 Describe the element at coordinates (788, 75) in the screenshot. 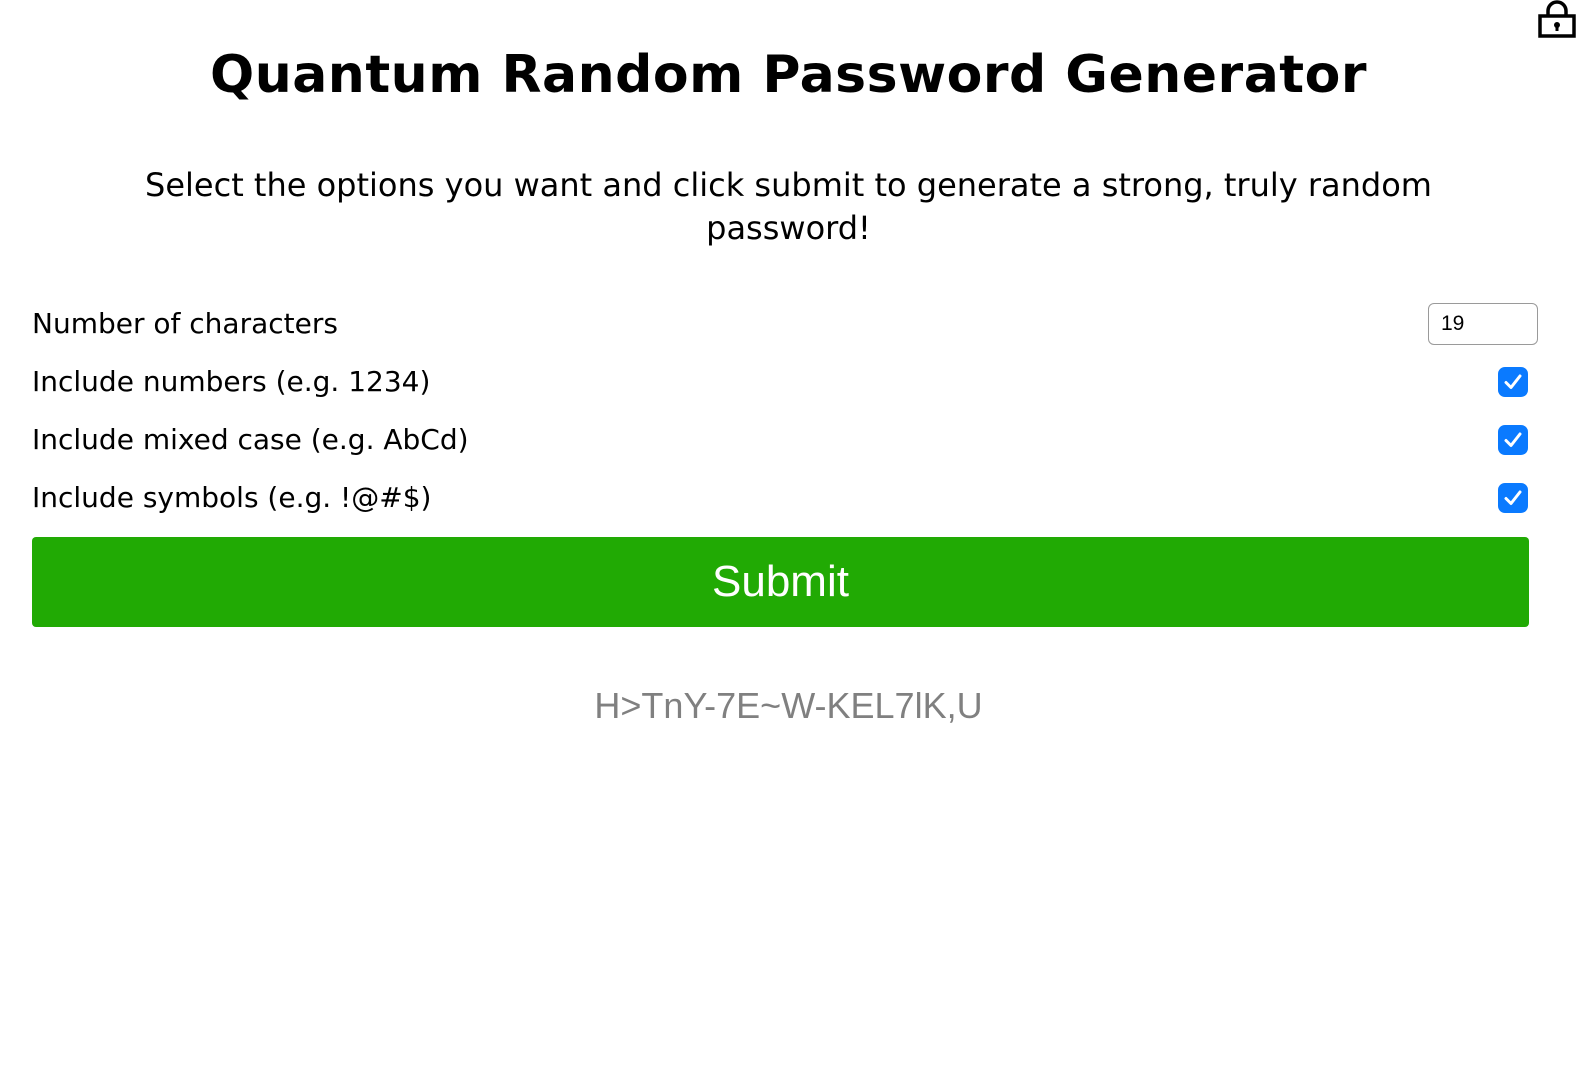

I see `page-title: Quantum Random Password Generator` at that location.